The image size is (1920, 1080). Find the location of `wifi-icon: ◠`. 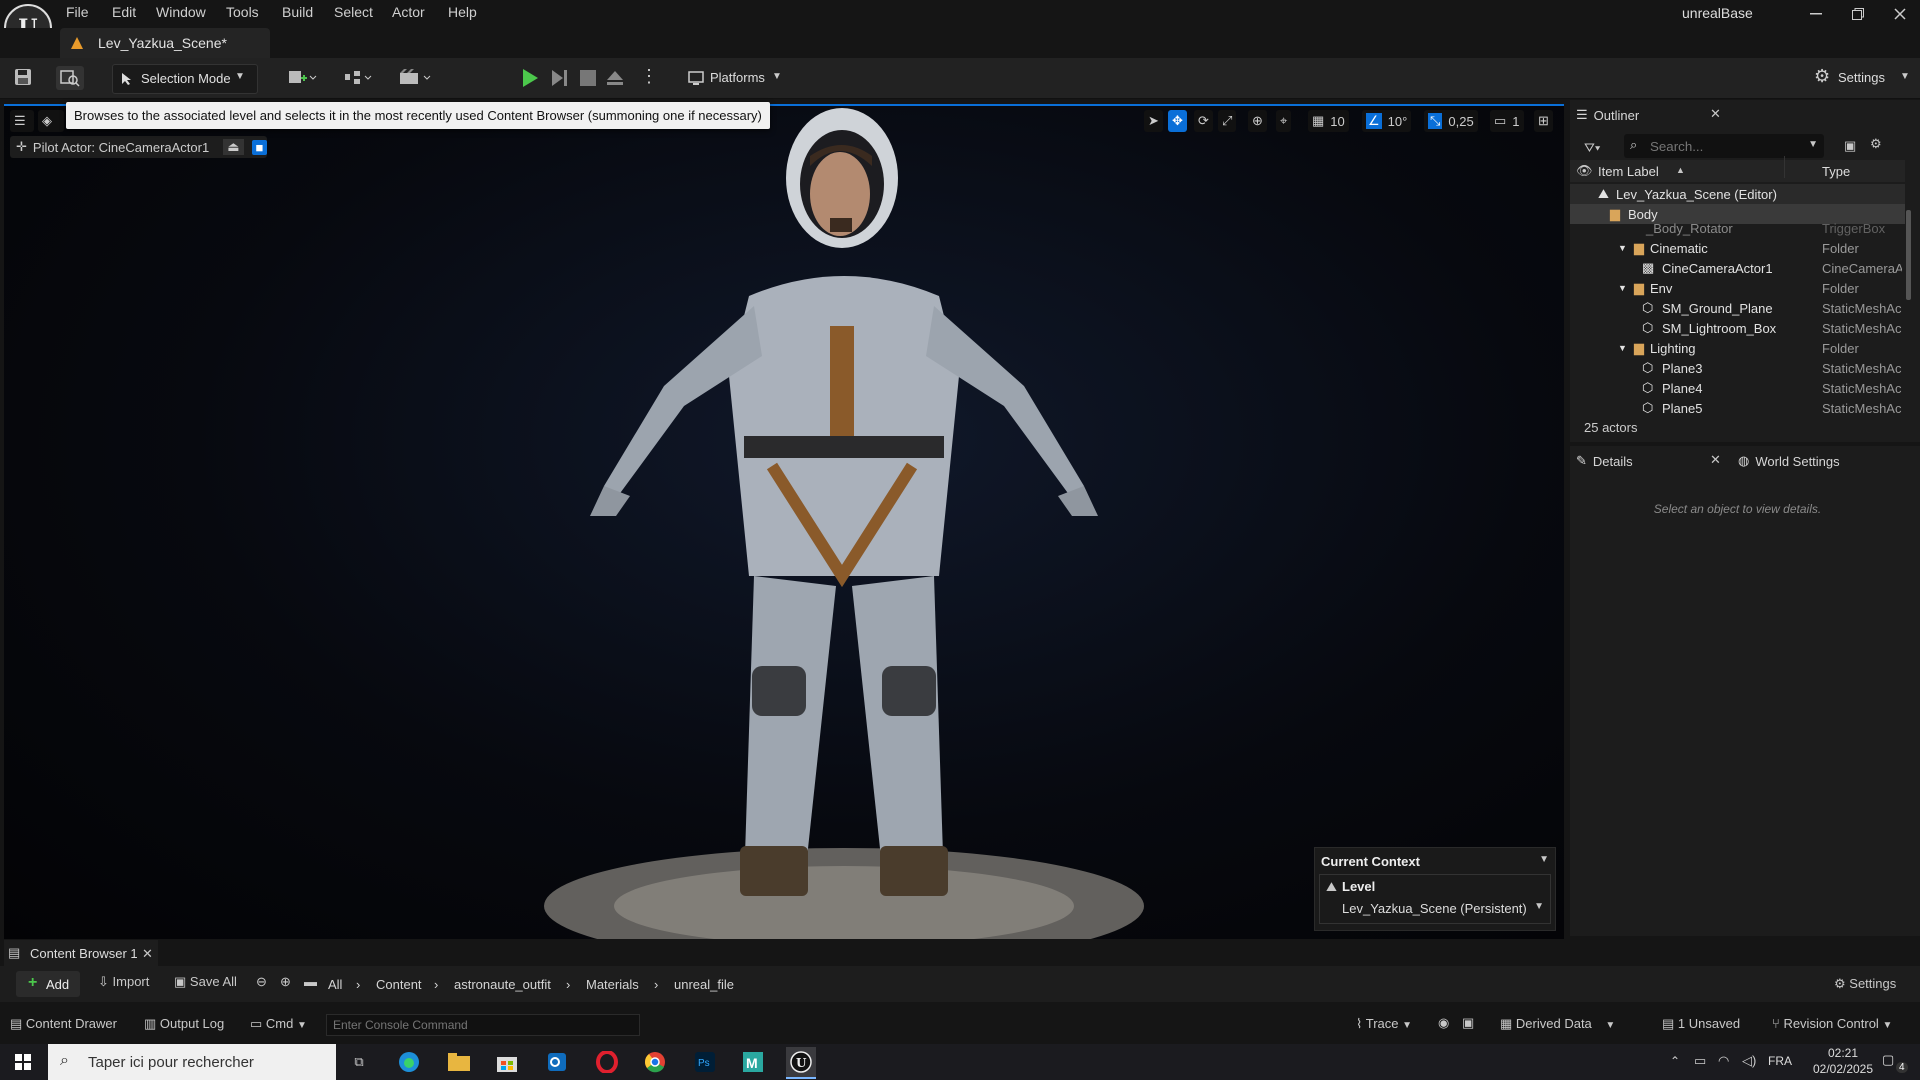

wifi-icon: ◠ is located at coordinates (1723, 1061).